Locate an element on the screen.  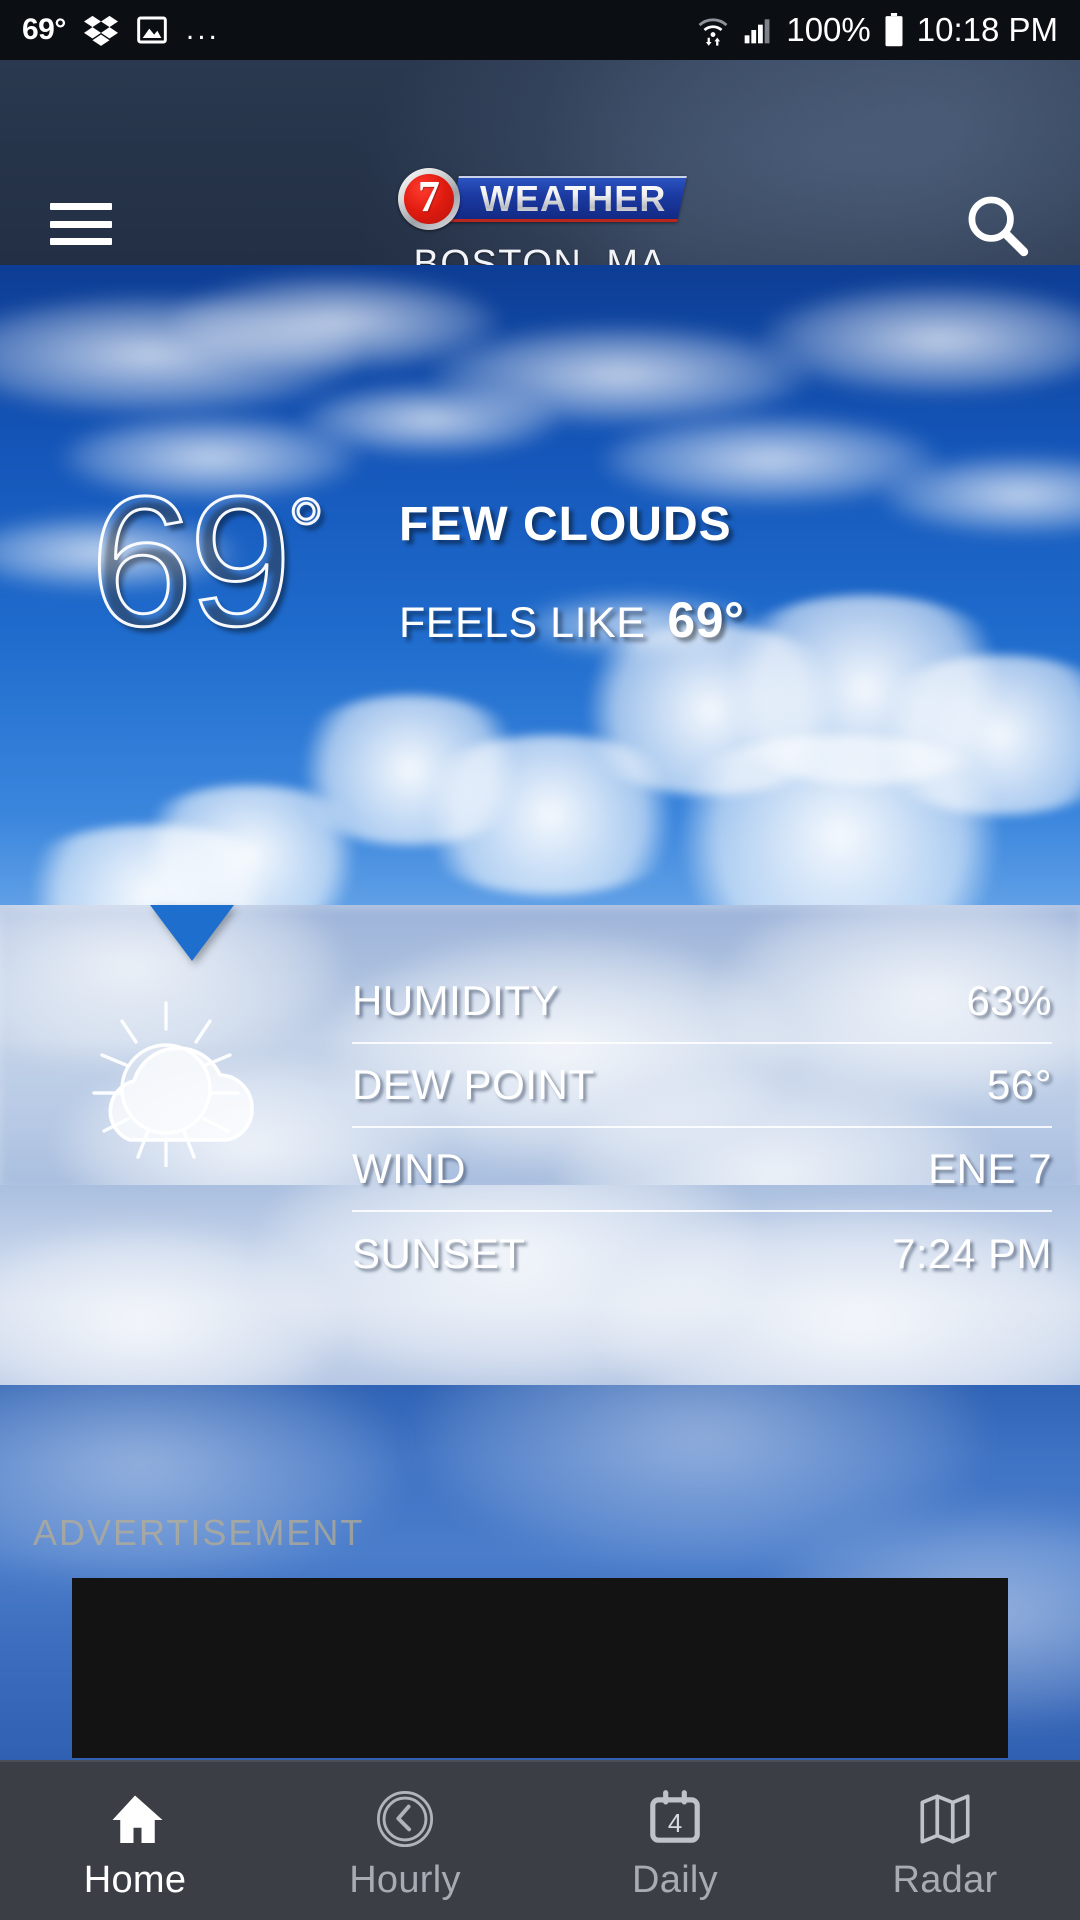
status-temperature: 69° is located at coordinates (44, 29).